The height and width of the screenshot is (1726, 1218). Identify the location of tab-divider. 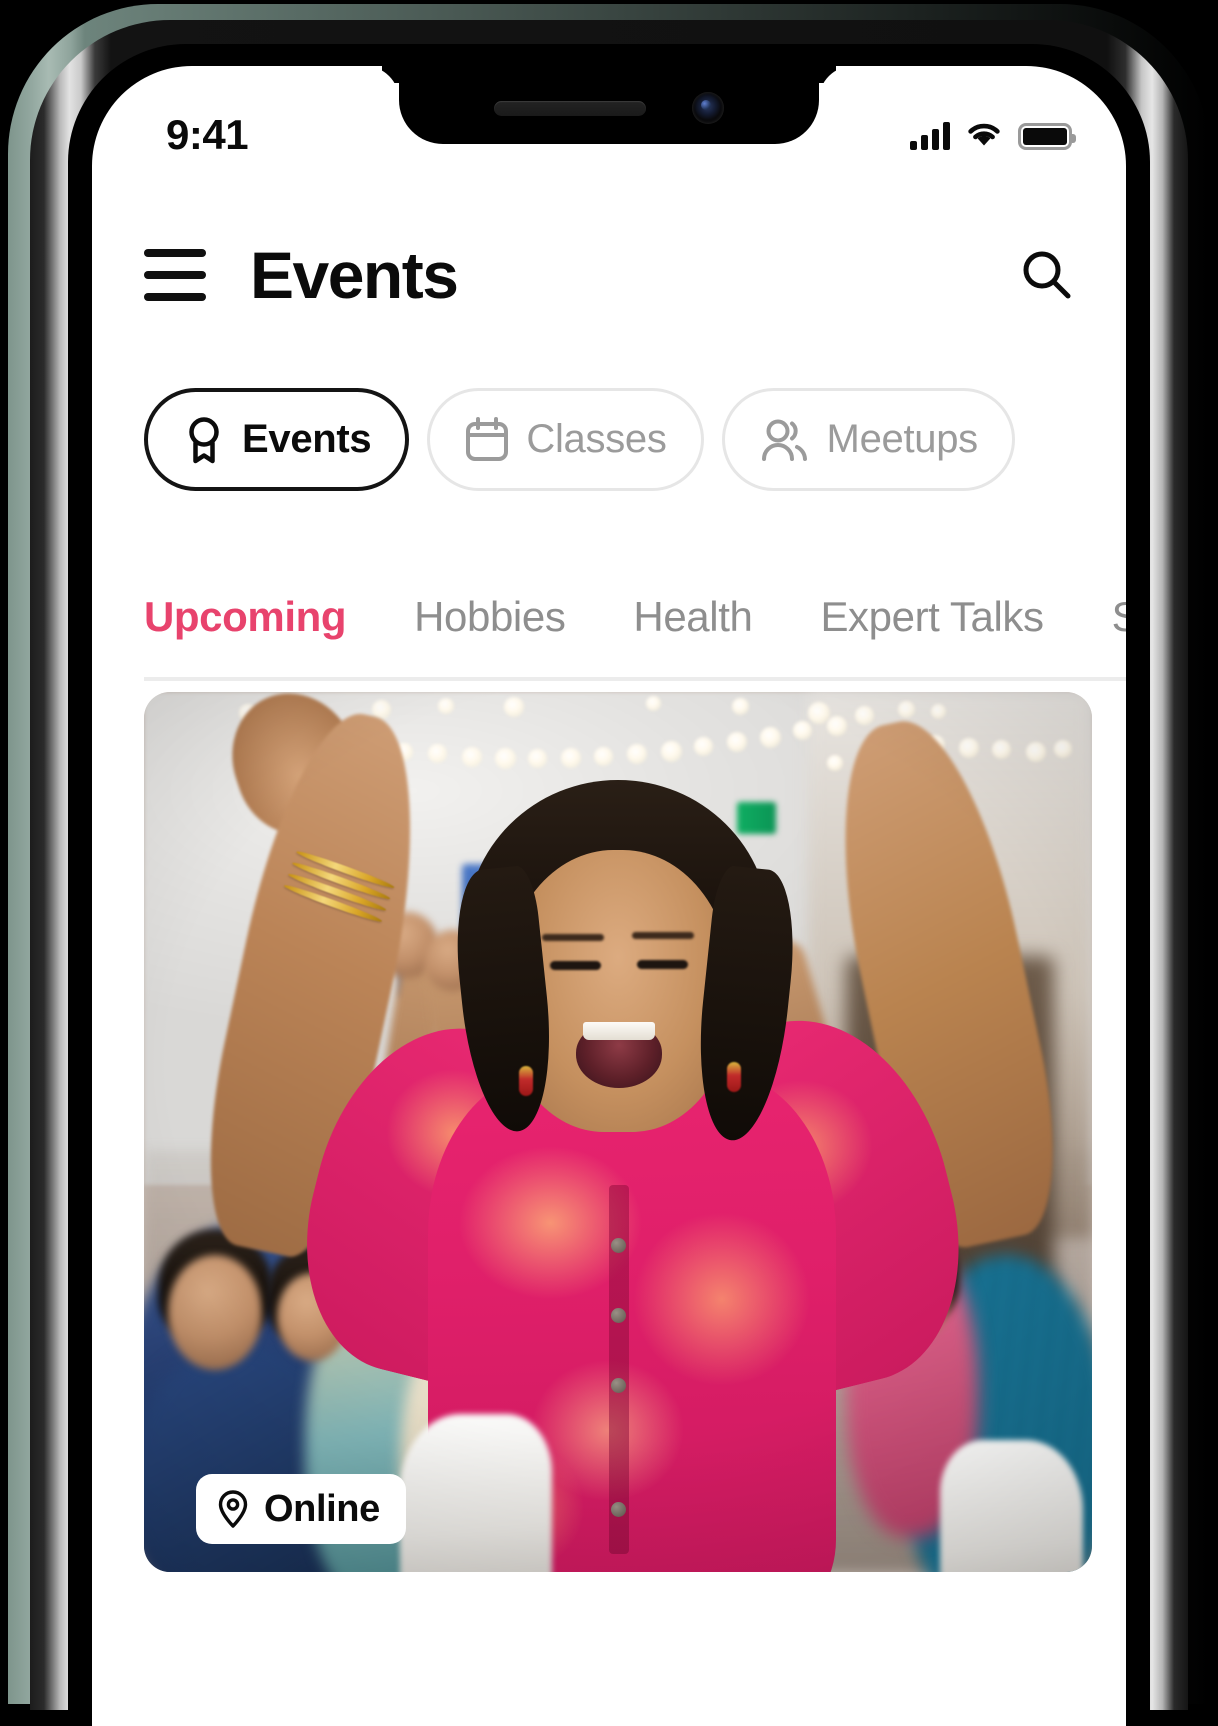
(635, 679).